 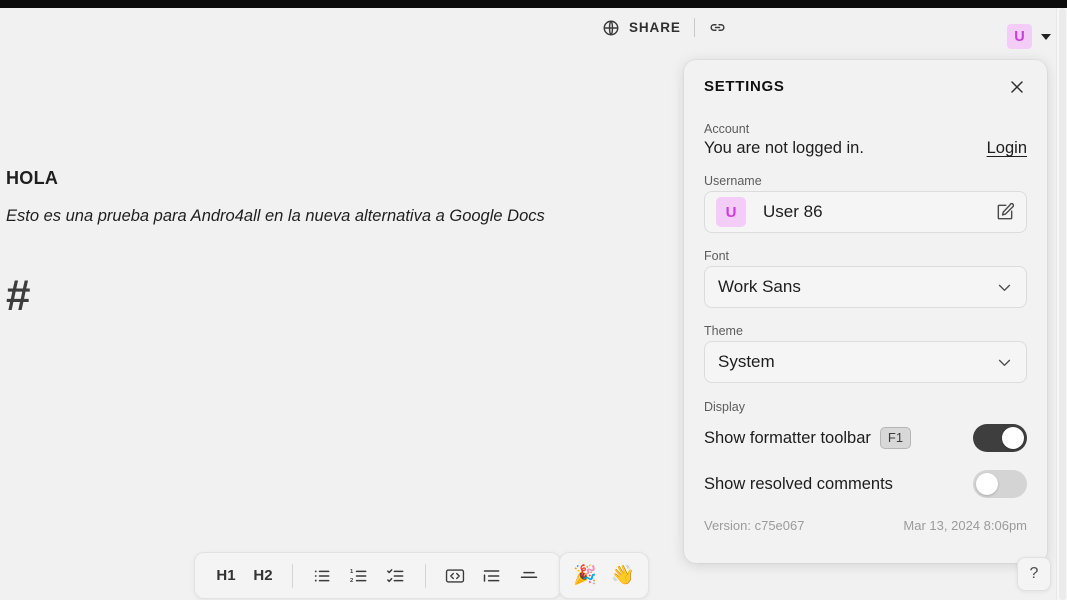 I want to click on document-hash-block: #, so click(x=343, y=296).